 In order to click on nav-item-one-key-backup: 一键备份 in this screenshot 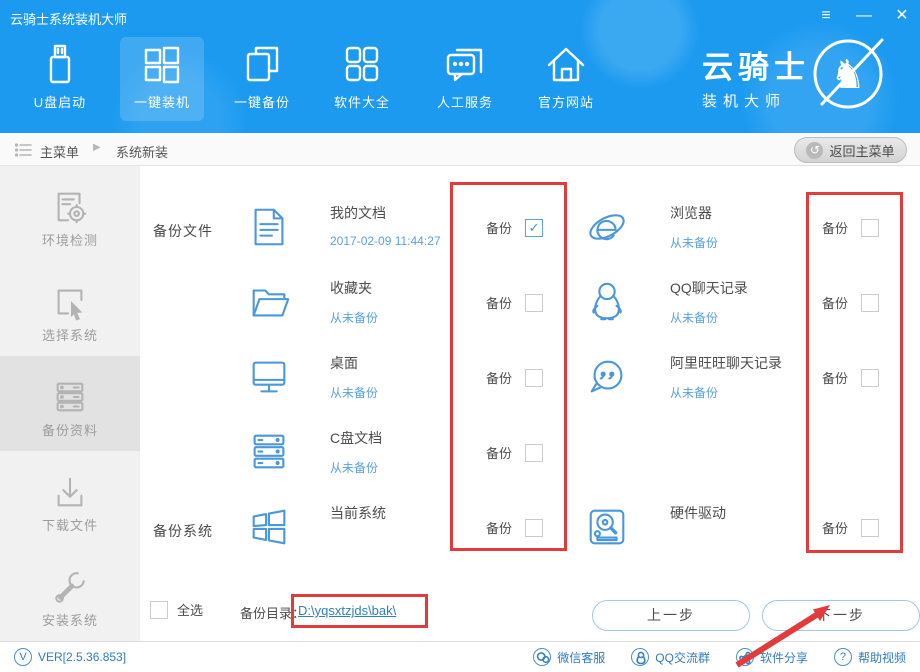, I will do `click(262, 83)`.